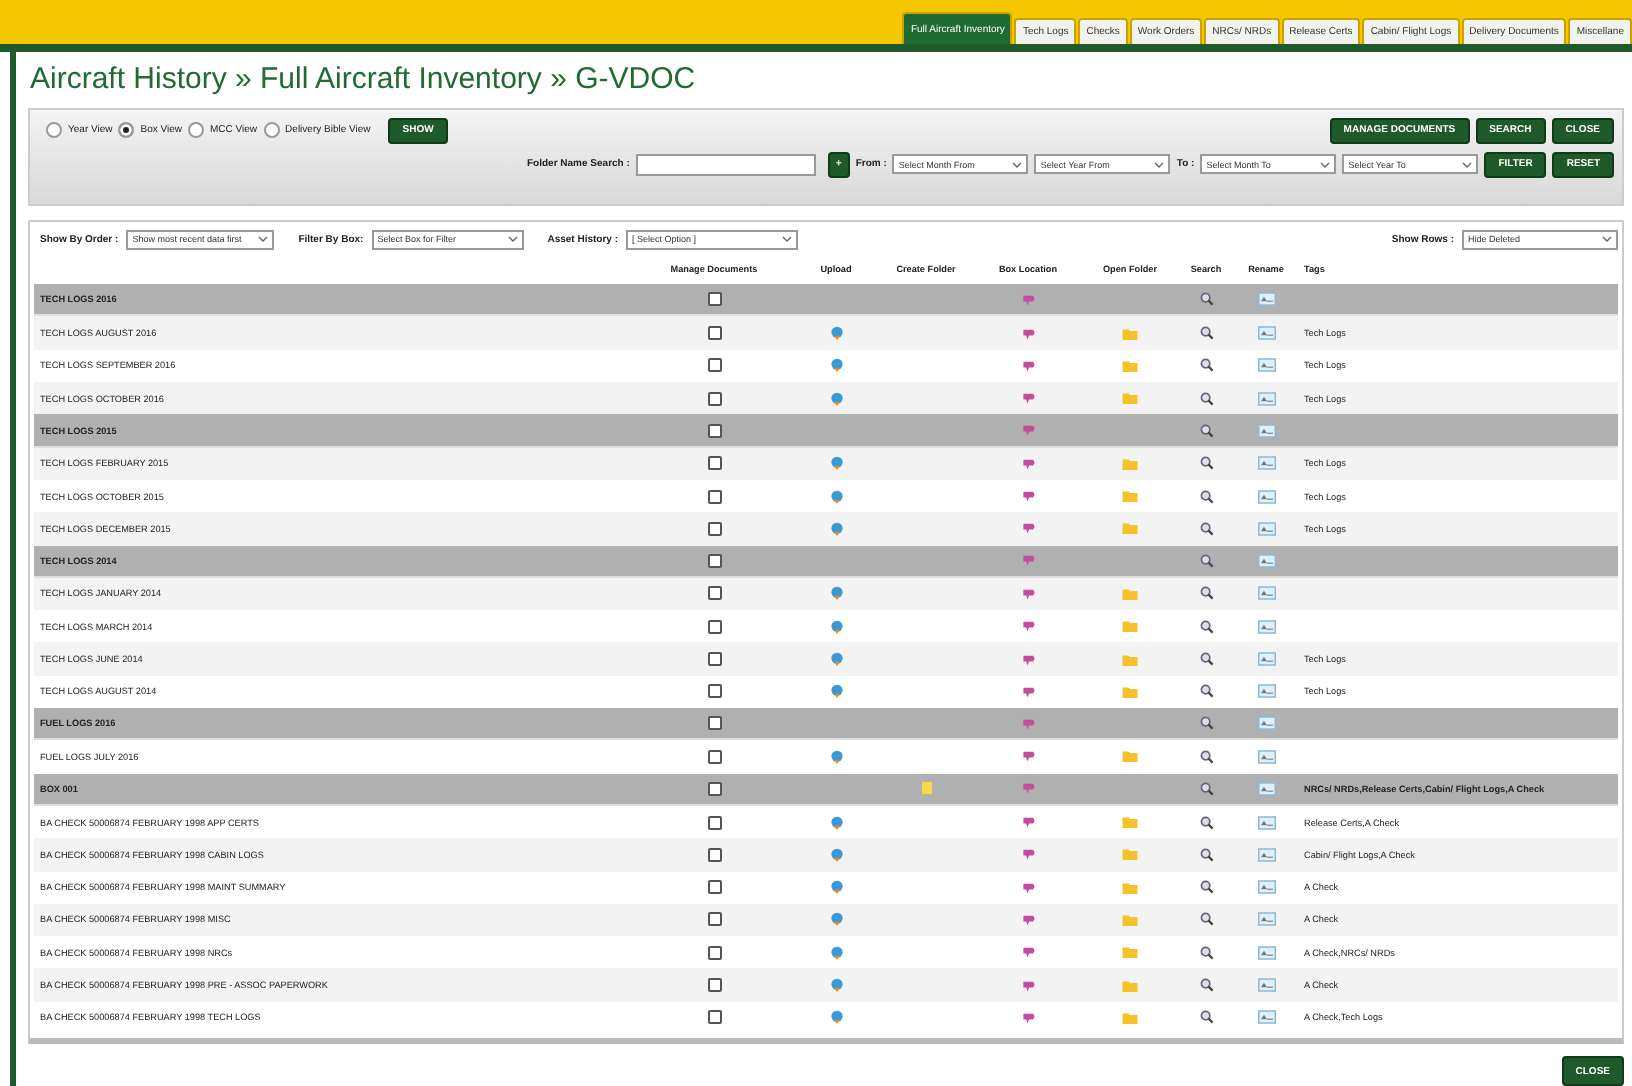  What do you see at coordinates (725, 164) in the screenshot?
I see `folder-search-field` at bounding box center [725, 164].